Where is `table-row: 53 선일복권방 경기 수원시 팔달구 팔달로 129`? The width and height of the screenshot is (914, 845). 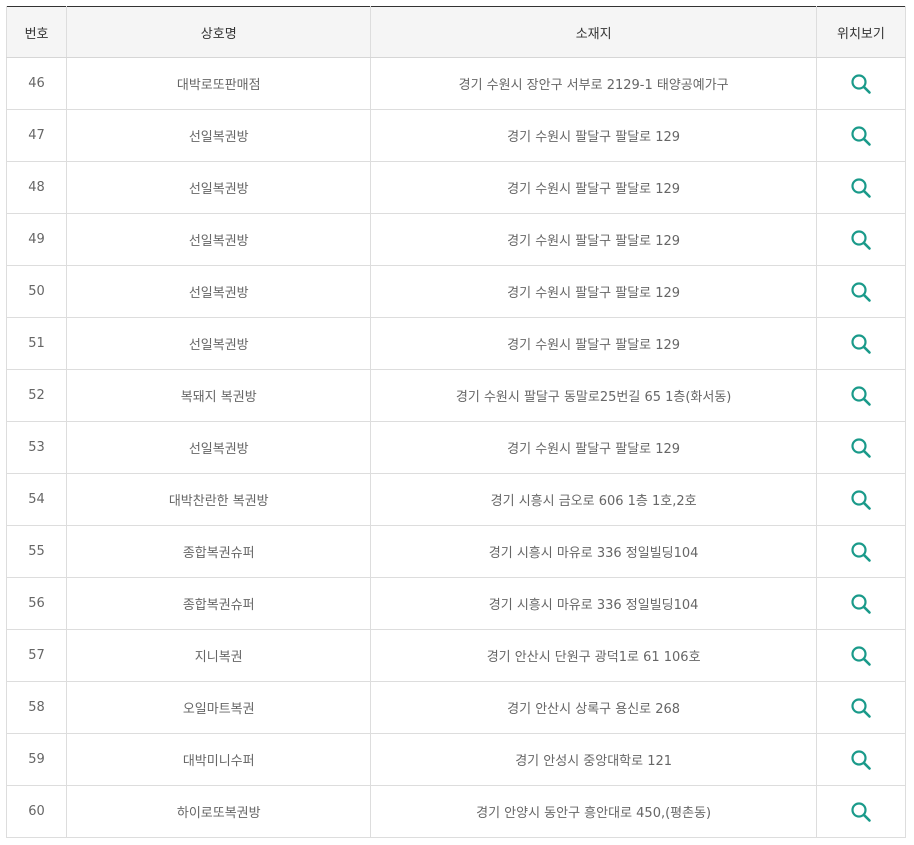
table-row: 53 선일복권방 경기 수원시 팔달구 팔달로 129 is located at coordinates (456, 447).